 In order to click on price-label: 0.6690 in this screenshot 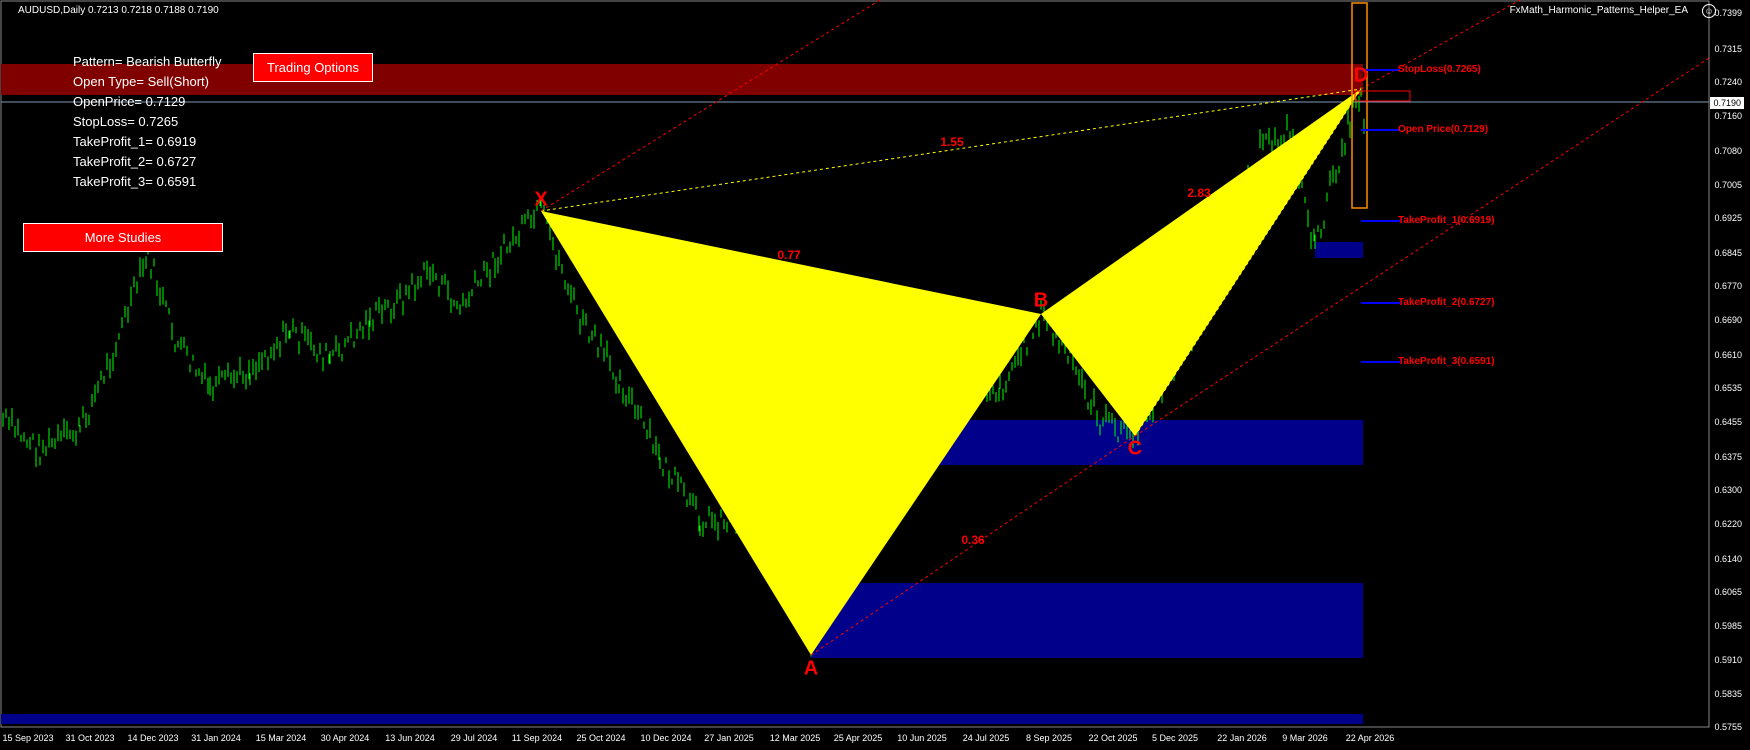, I will do `click(1728, 320)`.